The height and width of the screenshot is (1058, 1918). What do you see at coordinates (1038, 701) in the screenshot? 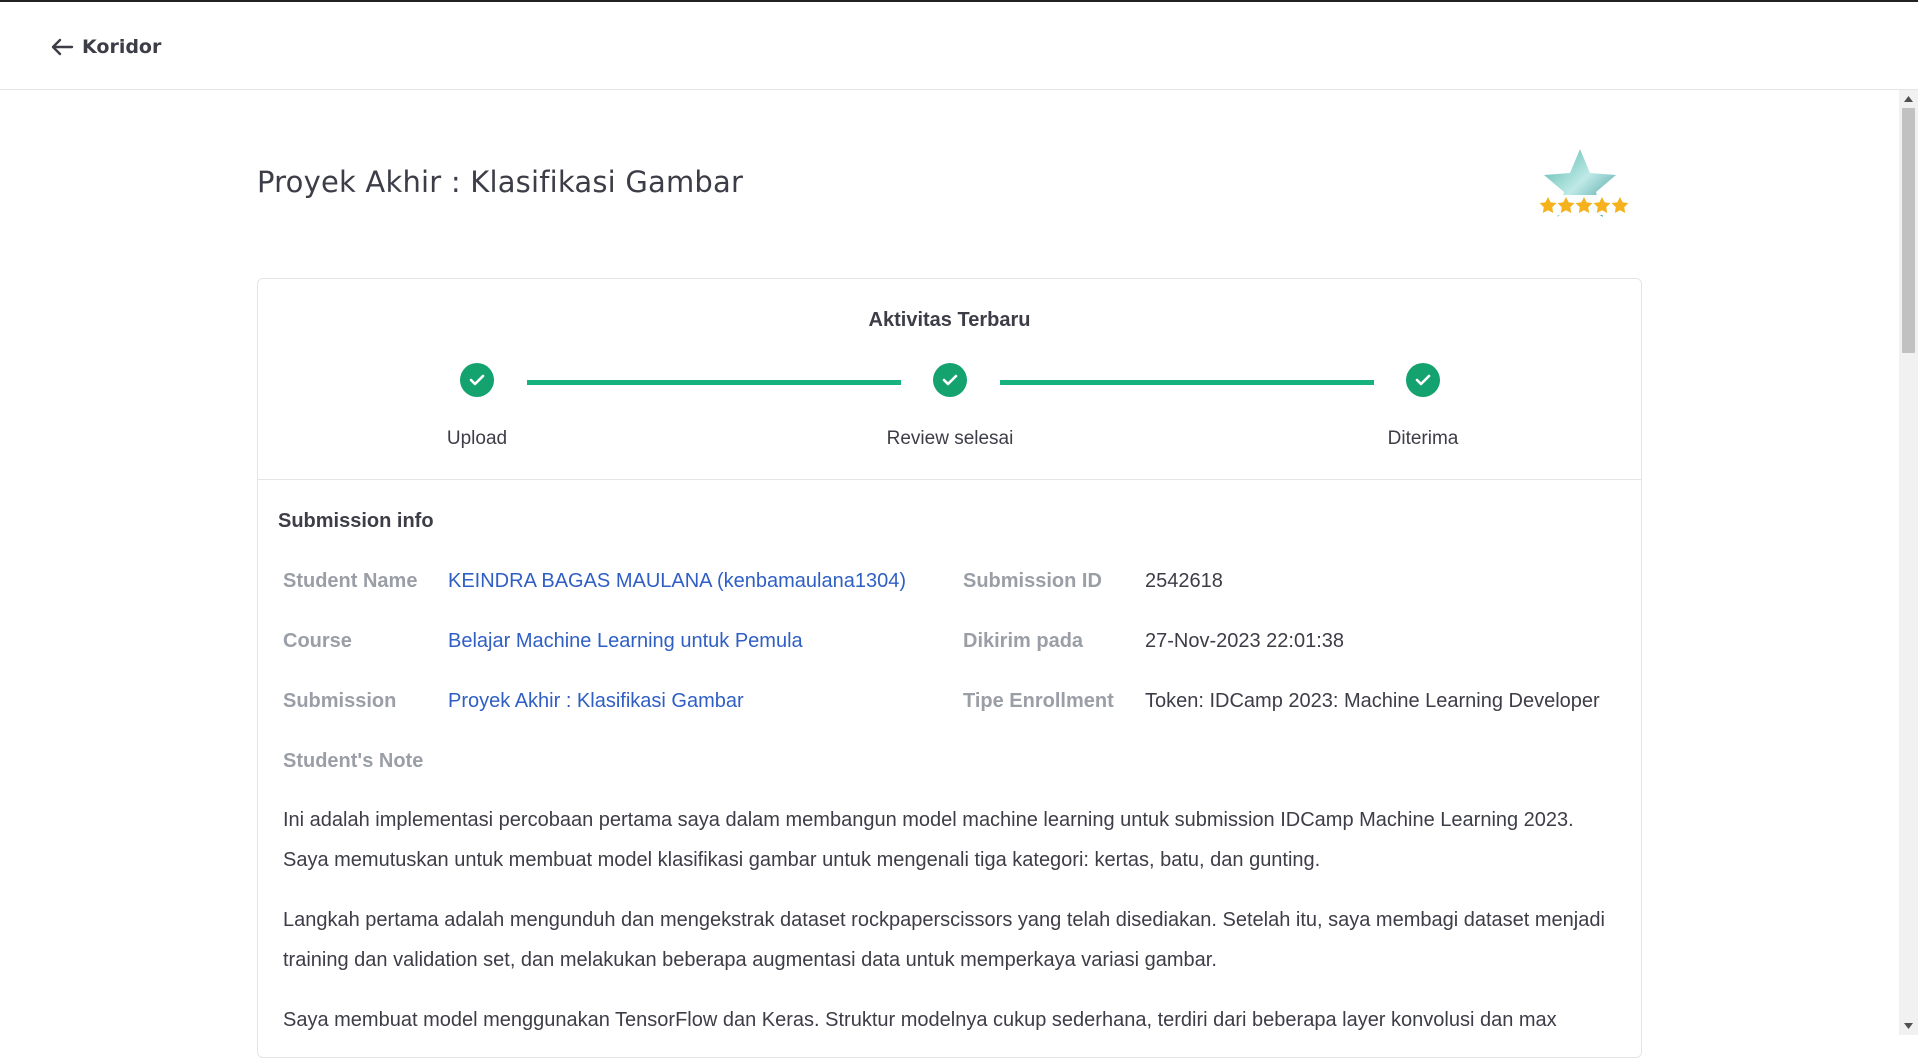
I see `enrollment-type-label: Tipe Enrollment` at bounding box center [1038, 701].